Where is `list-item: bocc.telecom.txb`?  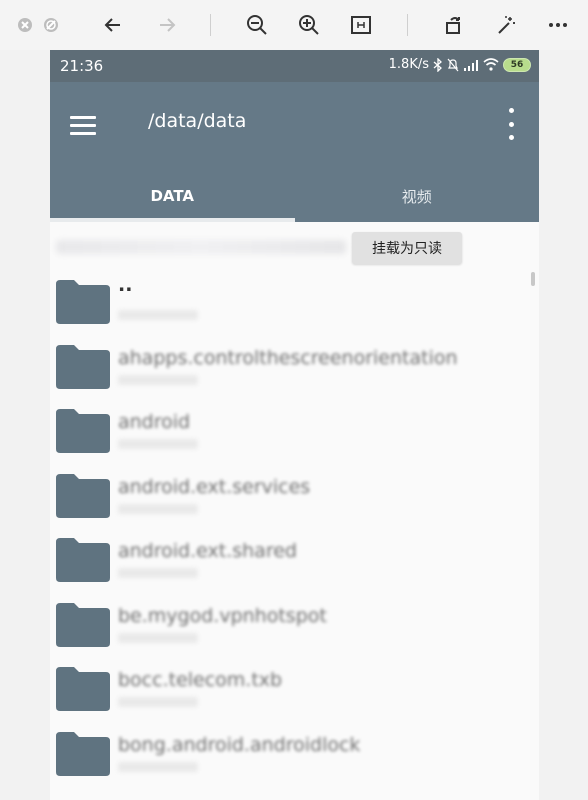
list-item: bocc.telecom.txb is located at coordinates (294, 689).